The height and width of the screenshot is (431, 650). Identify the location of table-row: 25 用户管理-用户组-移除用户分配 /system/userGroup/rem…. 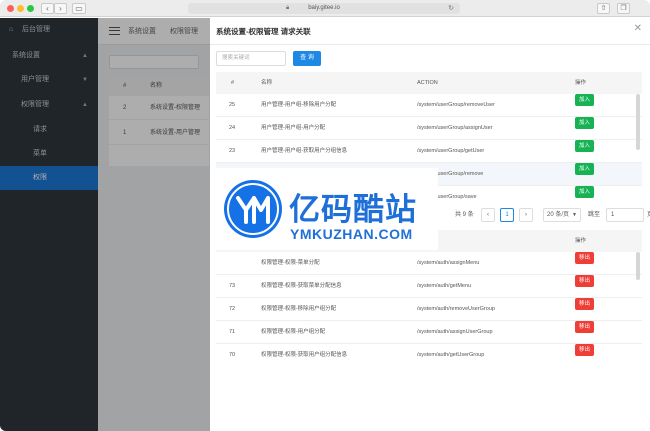
(429, 105).